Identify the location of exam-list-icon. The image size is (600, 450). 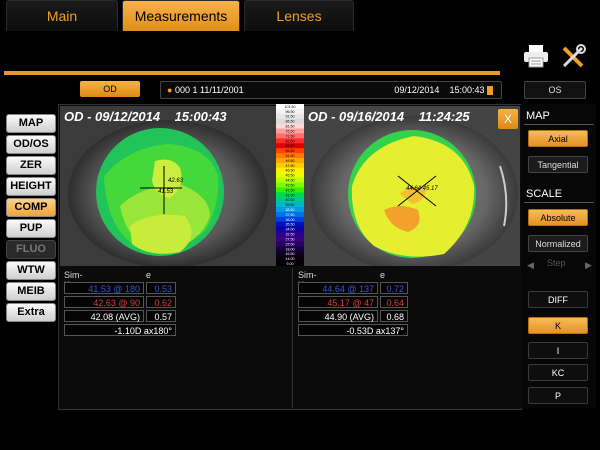
(490, 91).